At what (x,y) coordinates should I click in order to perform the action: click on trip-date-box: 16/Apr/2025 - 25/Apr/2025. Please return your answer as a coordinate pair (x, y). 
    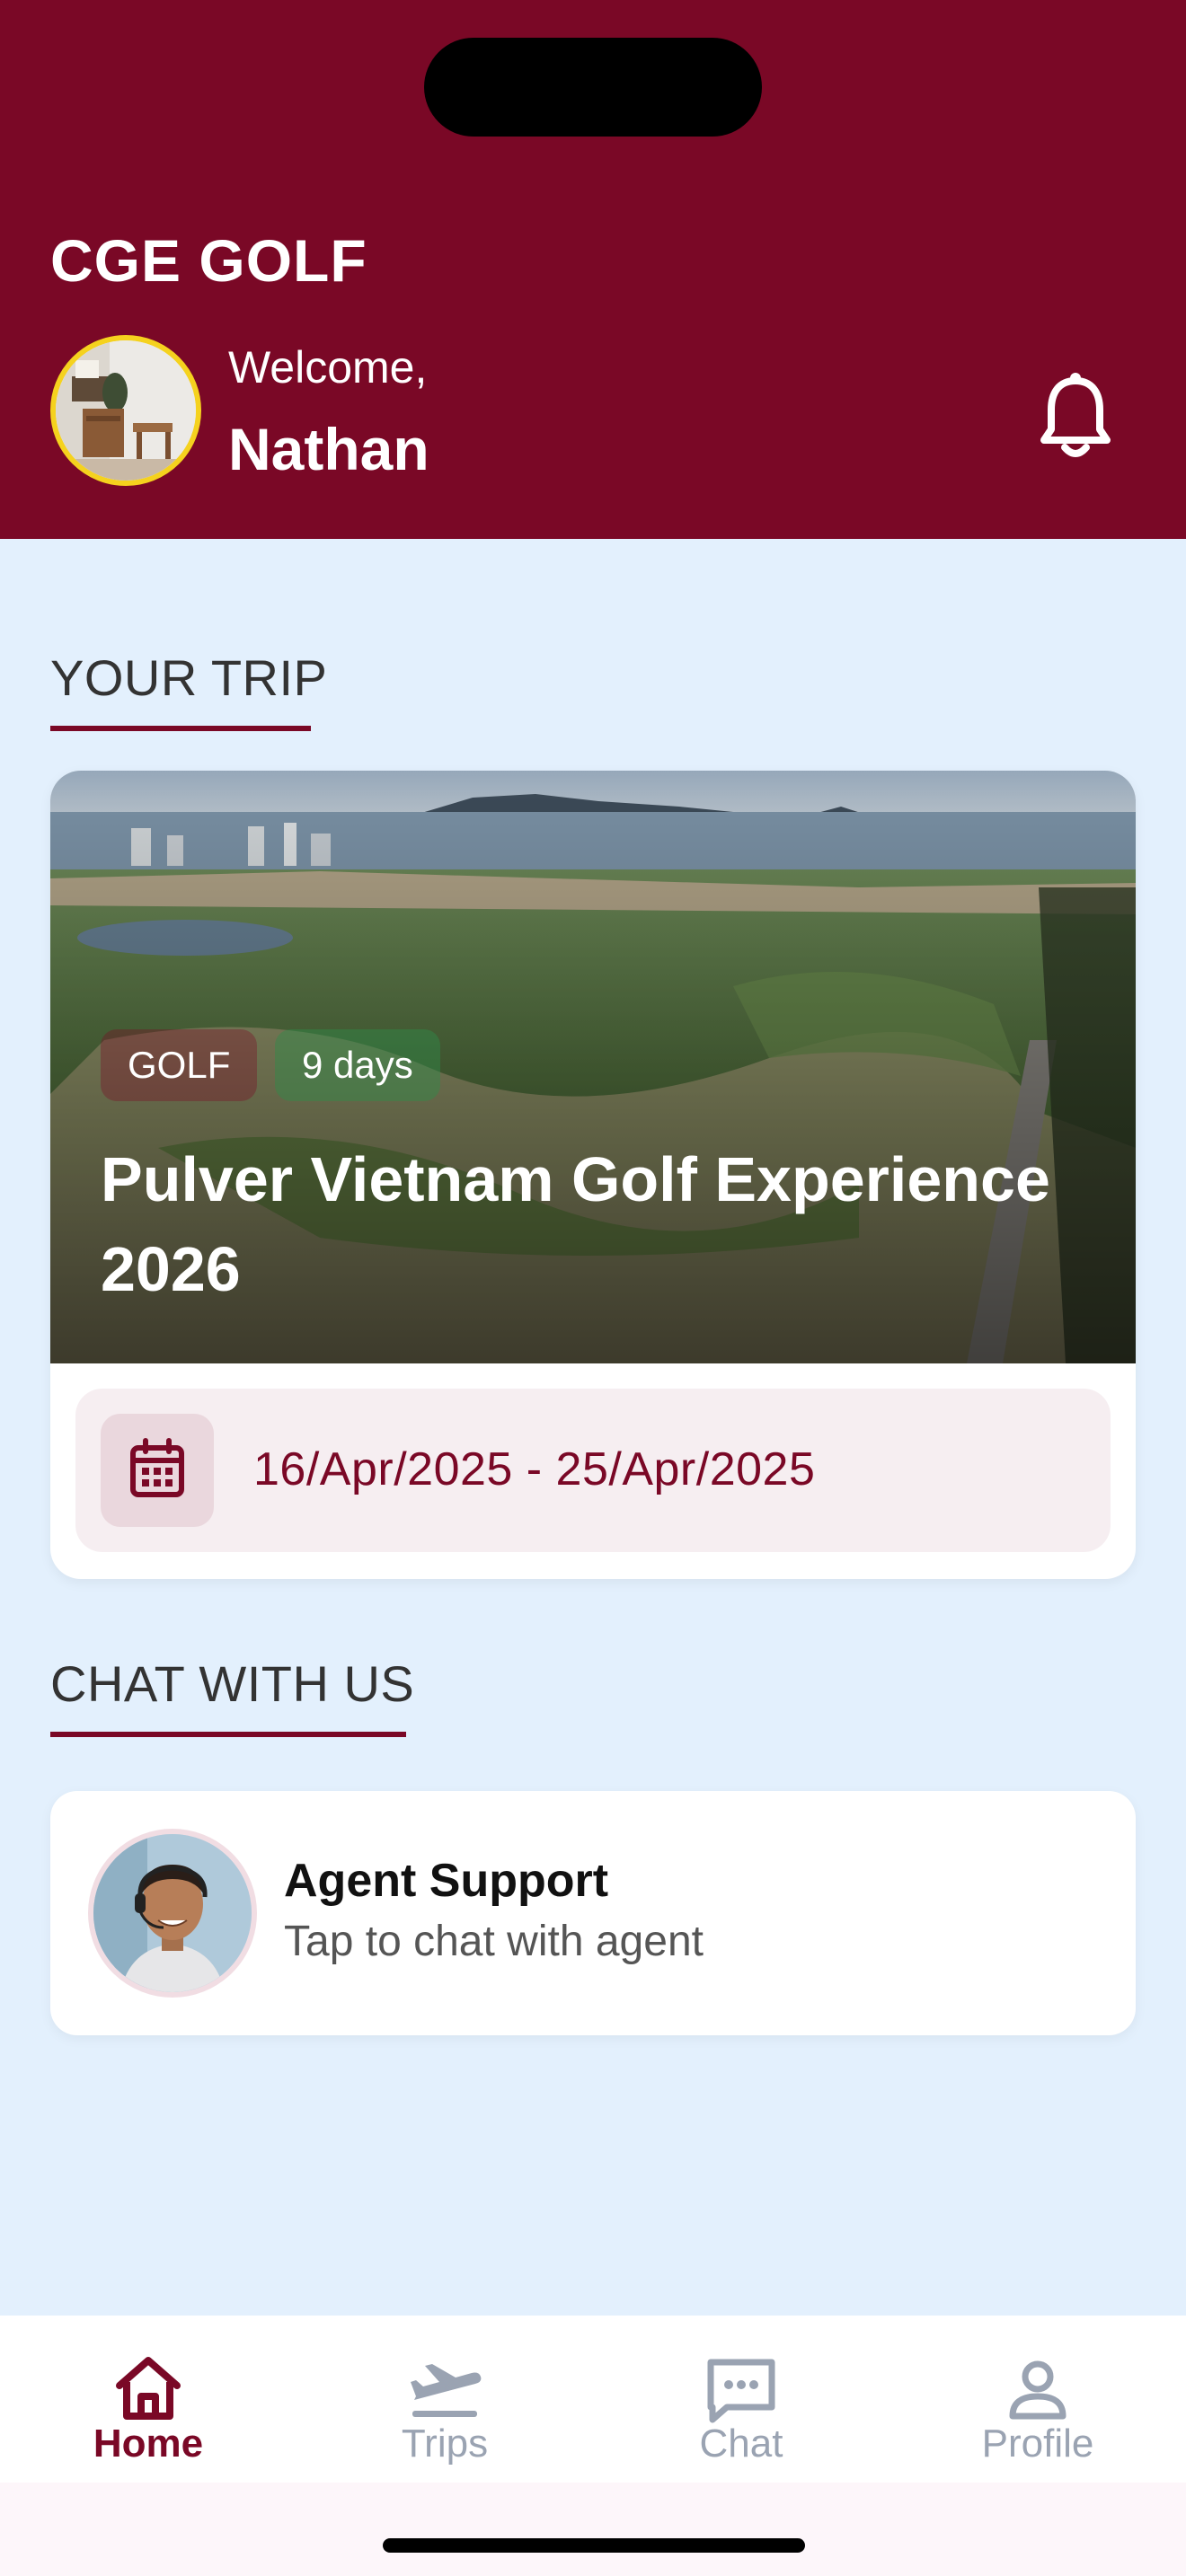
    Looking at the image, I should click on (593, 1470).